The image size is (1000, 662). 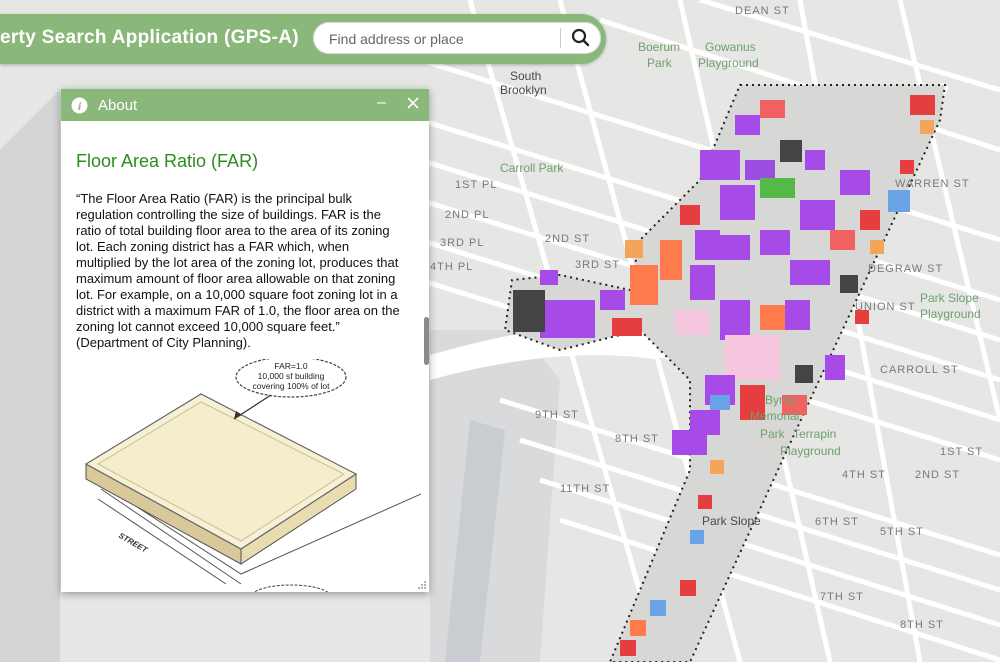 What do you see at coordinates (762, 11) in the screenshot?
I see `street-label: DEAN ST` at bounding box center [762, 11].